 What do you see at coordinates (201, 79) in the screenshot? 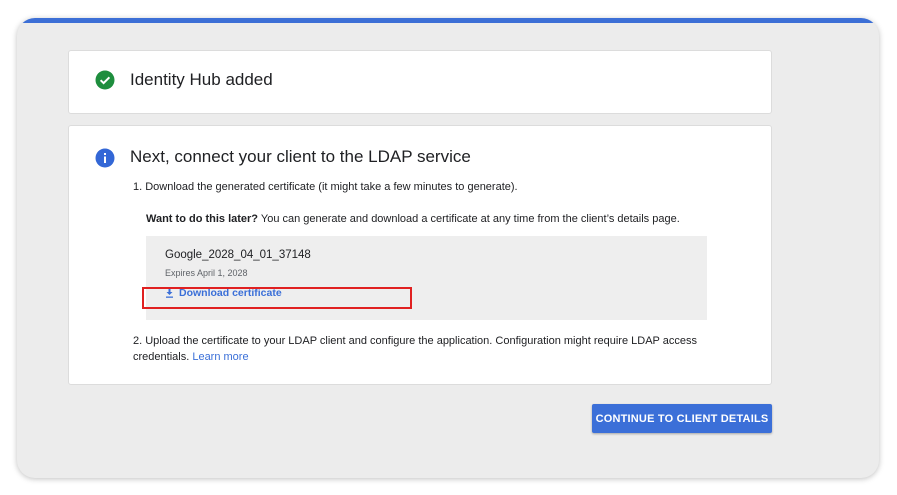
I see `added-title: Identity Hub added` at bounding box center [201, 79].